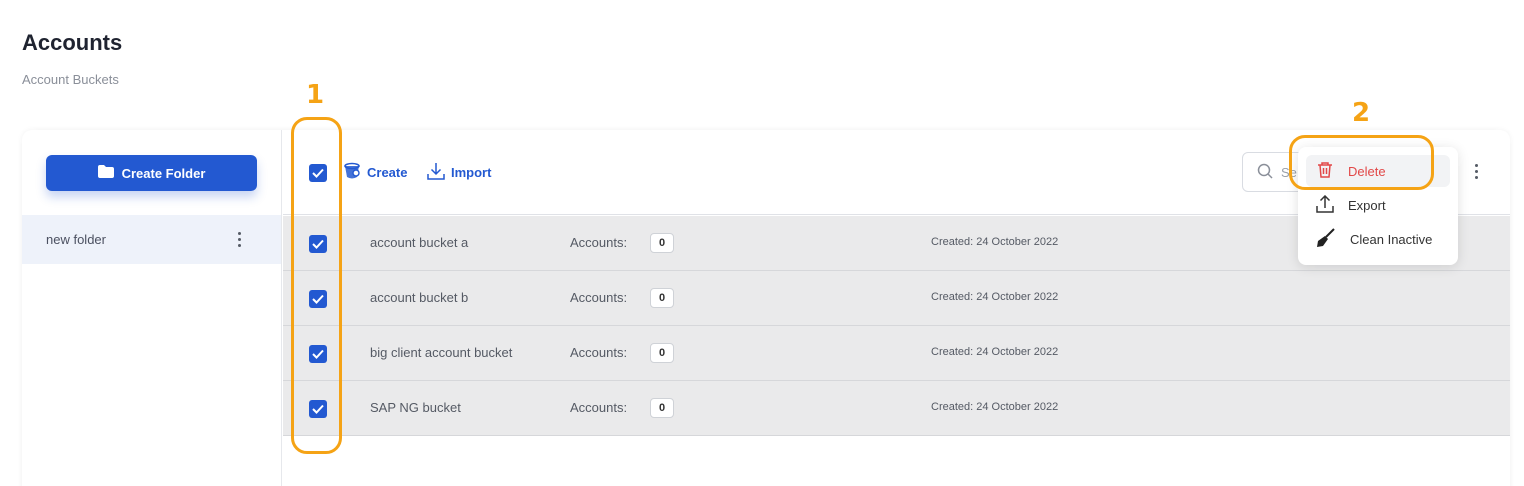  Describe the element at coordinates (1367, 205) in the screenshot. I see `export-label: Export` at that location.